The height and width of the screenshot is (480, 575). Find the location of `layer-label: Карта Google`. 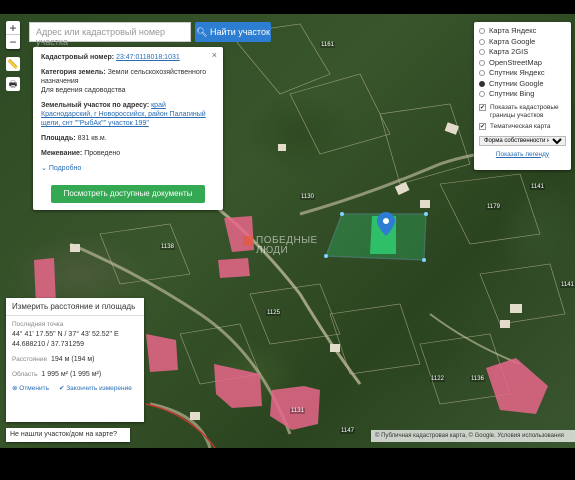

layer-label: Карта Google is located at coordinates (512, 41).